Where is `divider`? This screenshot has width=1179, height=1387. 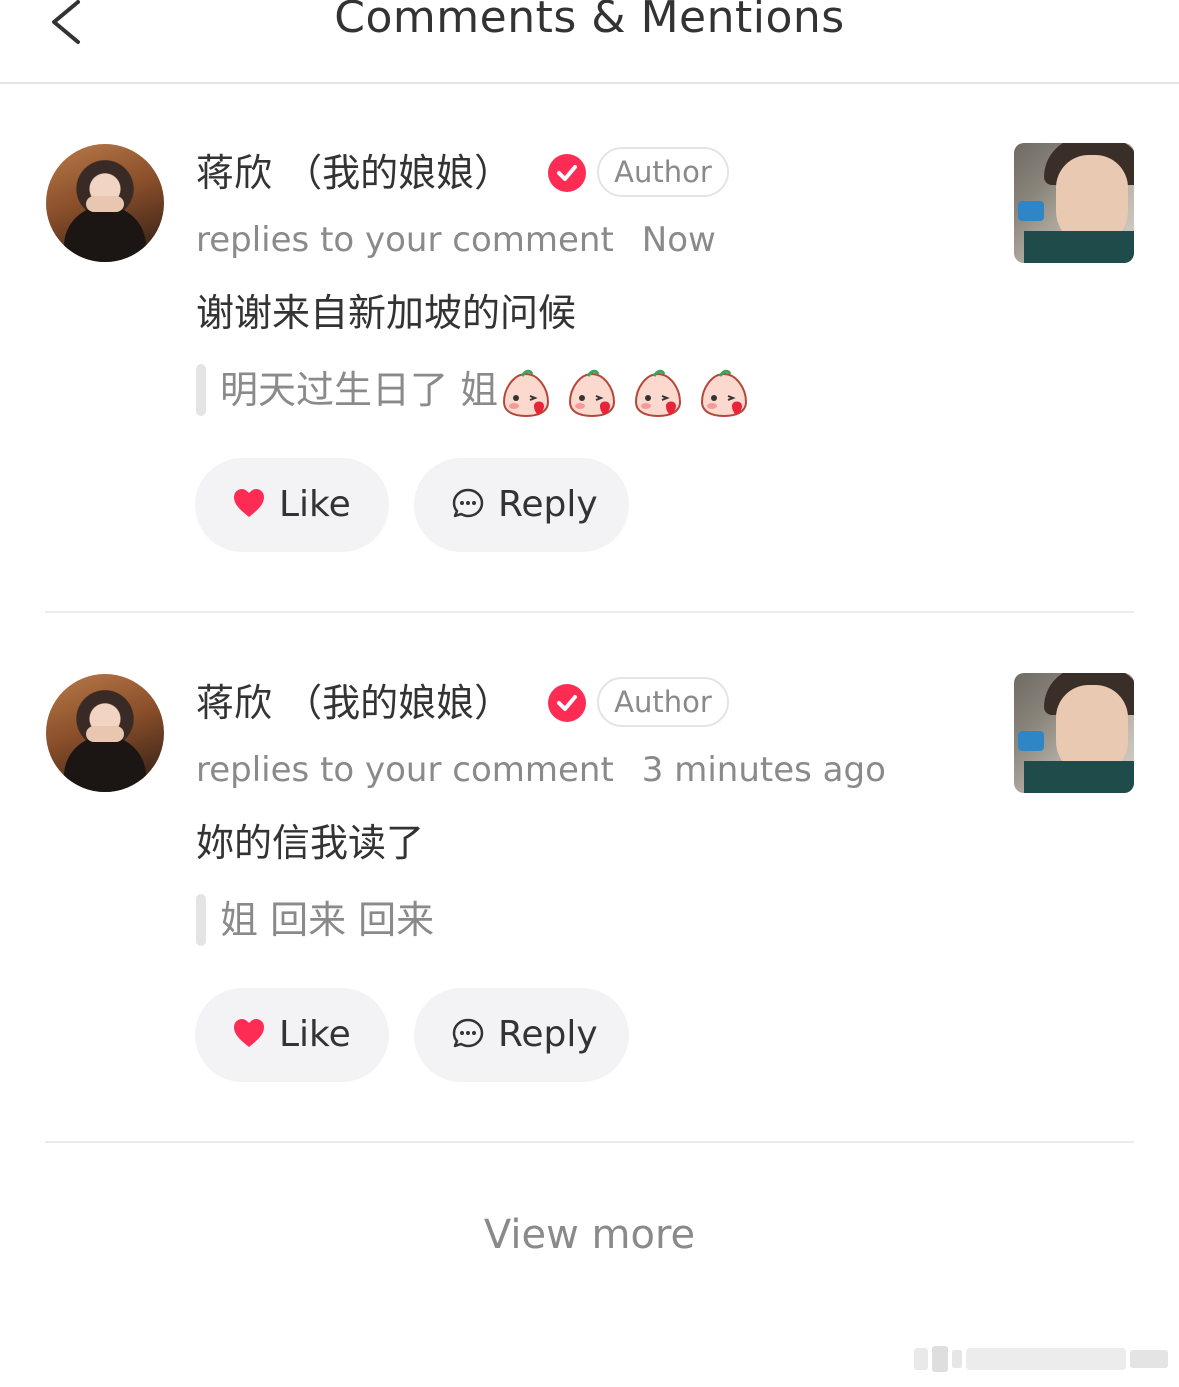
divider is located at coordinates (589, 1142).